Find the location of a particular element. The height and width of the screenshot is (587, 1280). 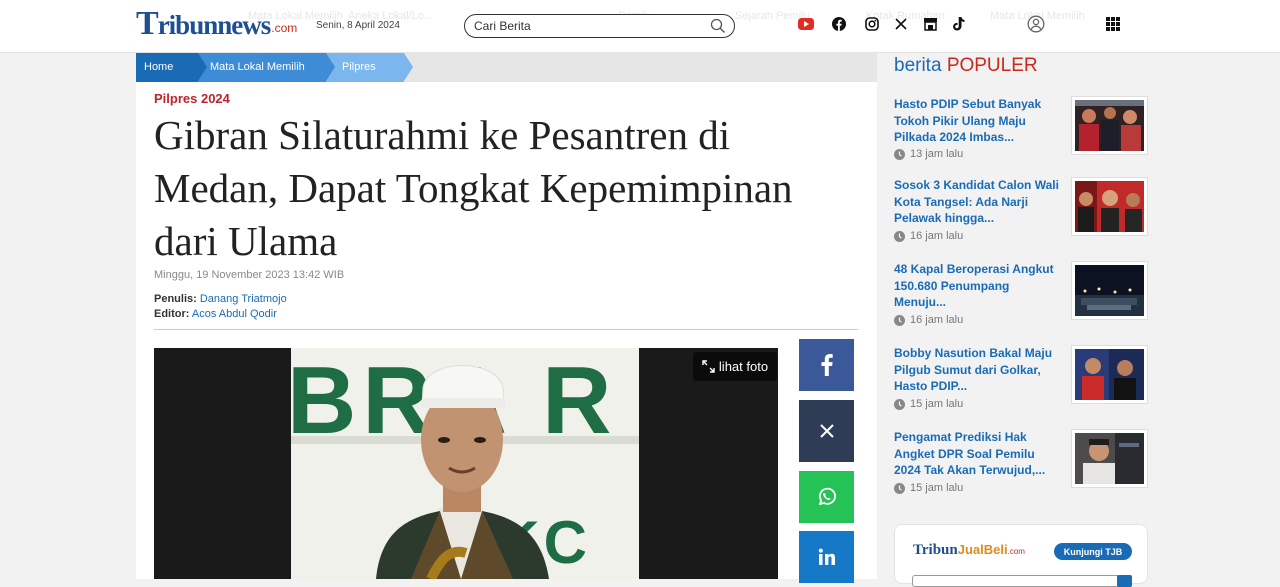

editor-label: Editor: is located at coordinates (172, 314).